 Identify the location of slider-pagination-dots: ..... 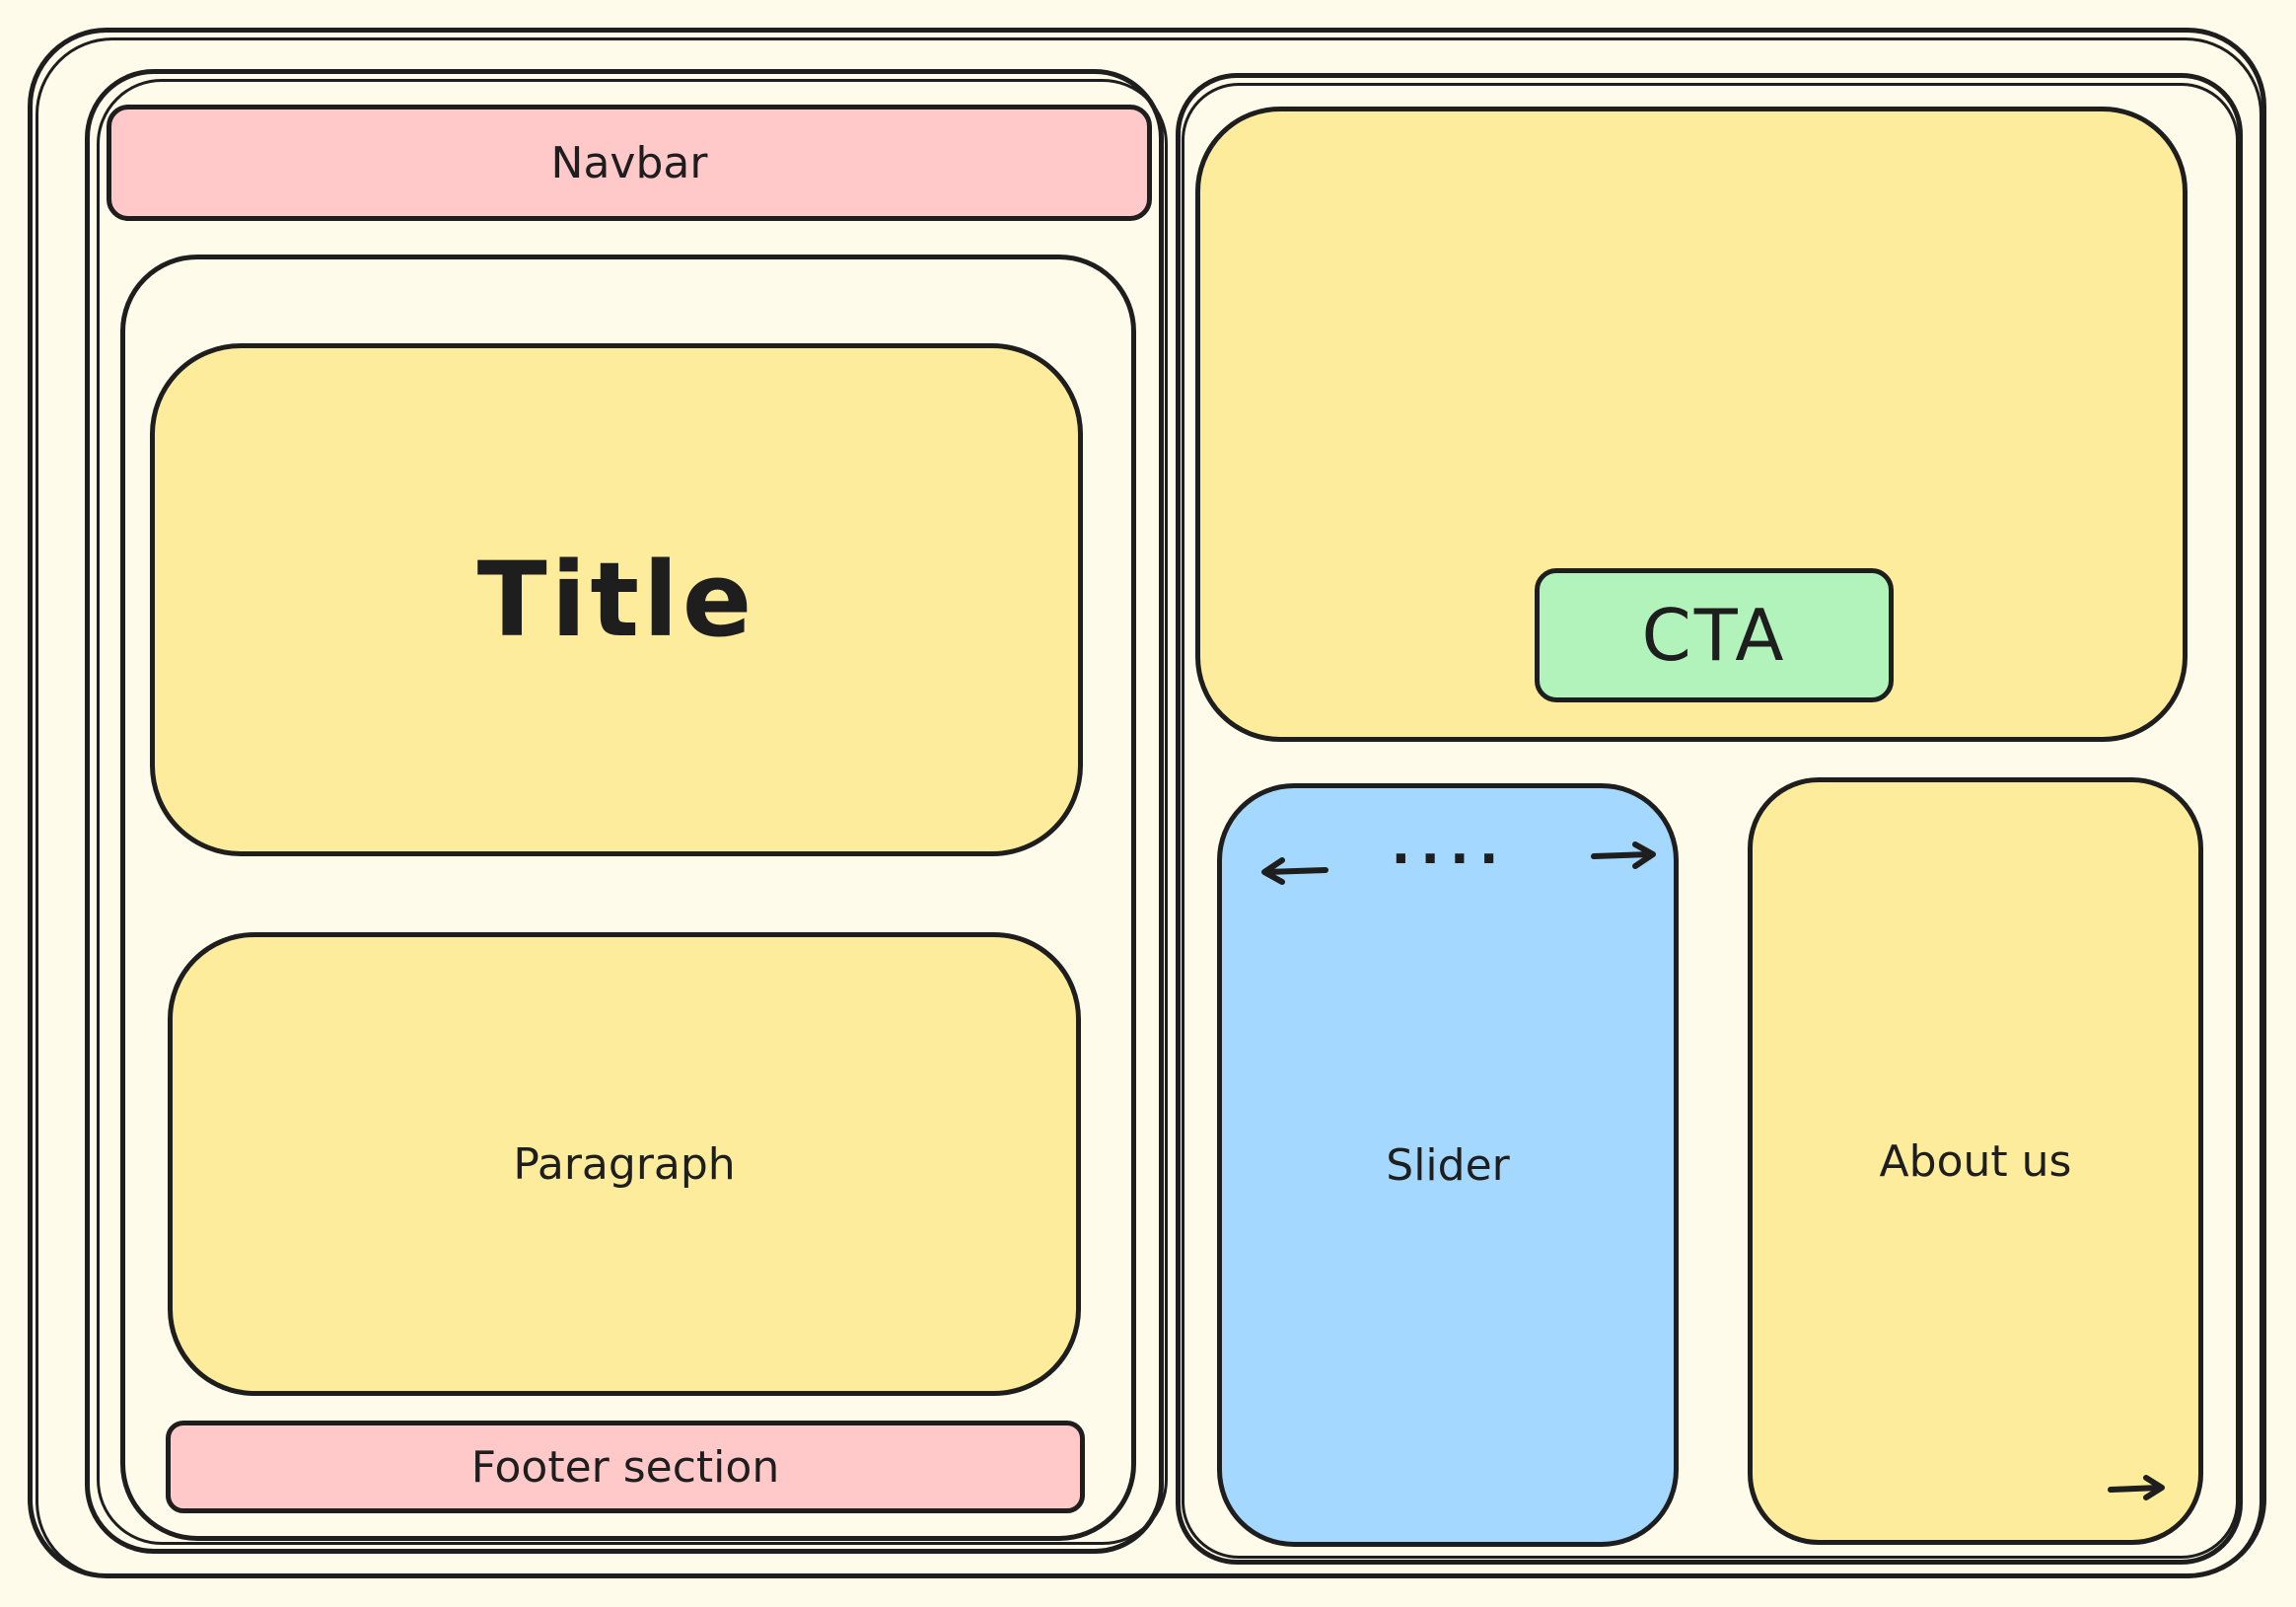
(1450, 846).